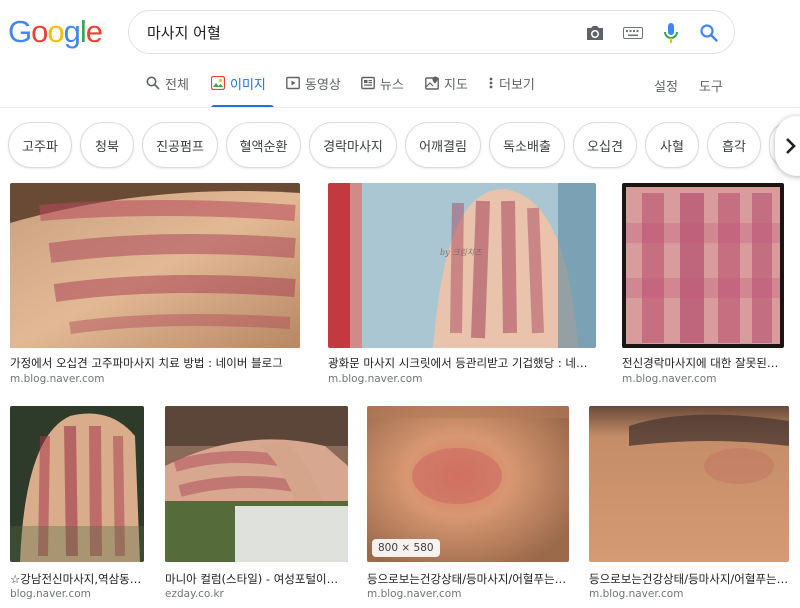 The height and width of the screenshot is (608, 800). I want to click on chip-scroll-right-button, so click(787, 146).